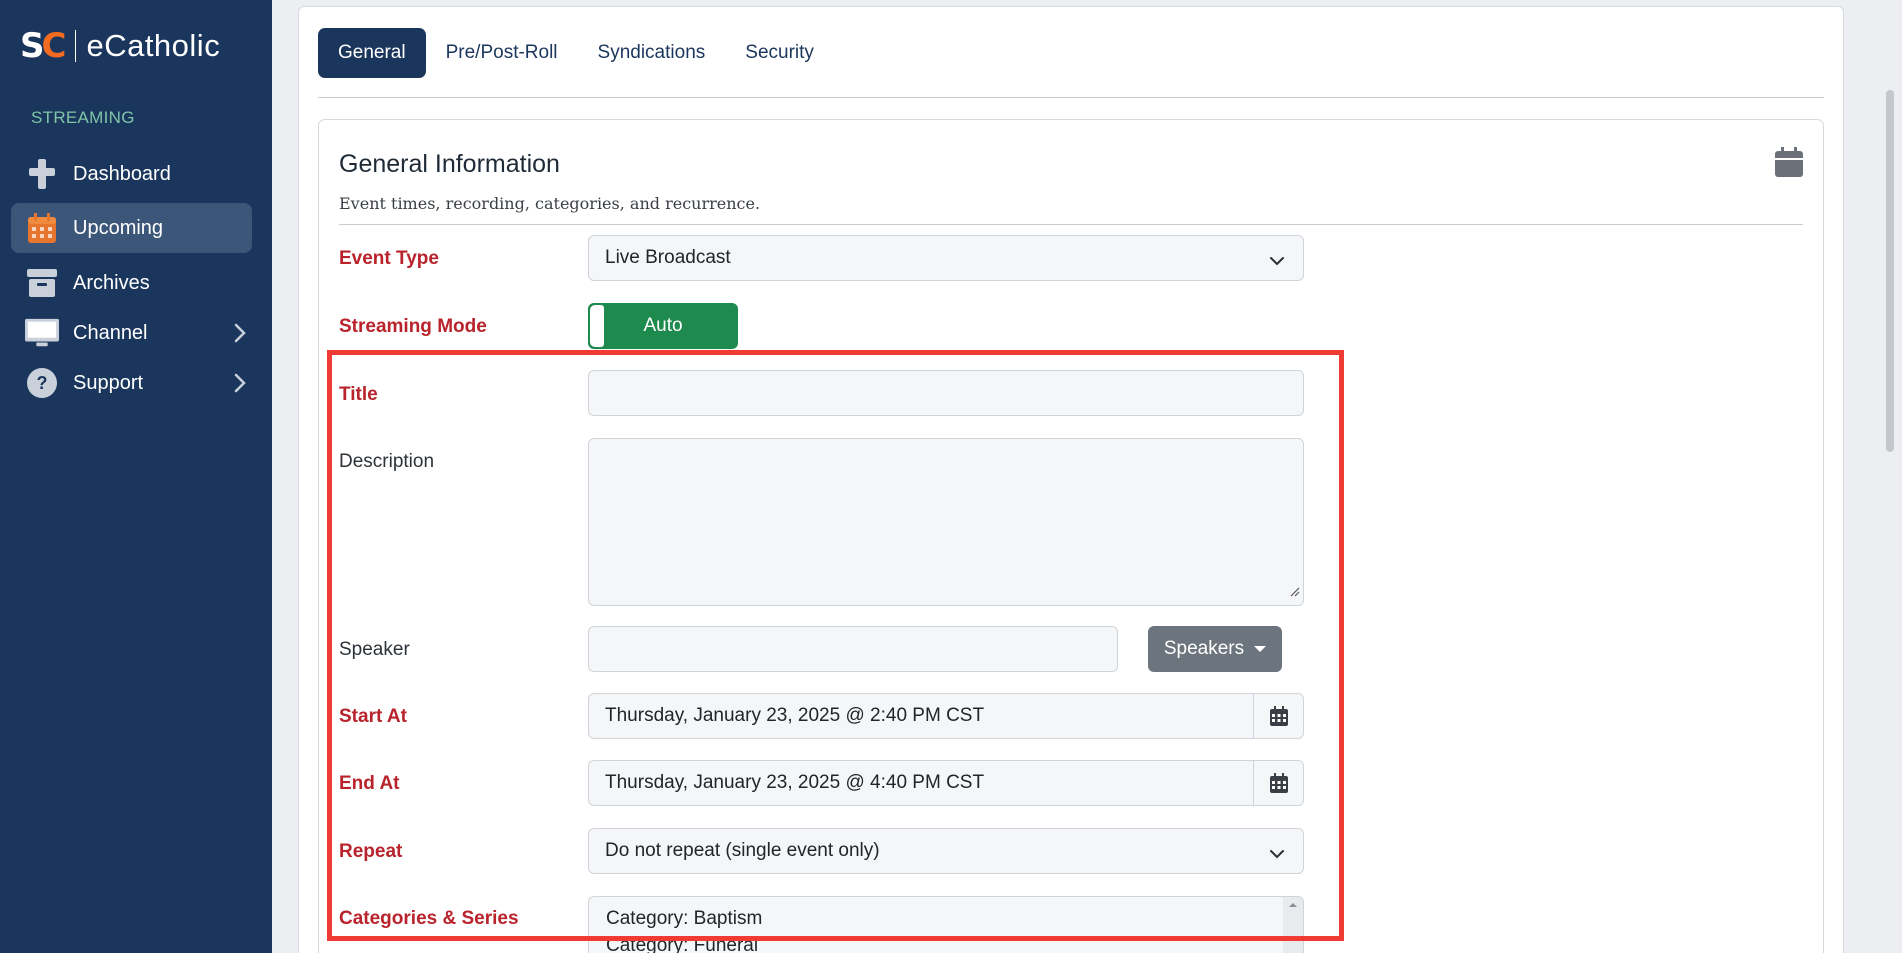  I want to click on sidebar-item-dashboard: Dashboard, so click(131, 174).